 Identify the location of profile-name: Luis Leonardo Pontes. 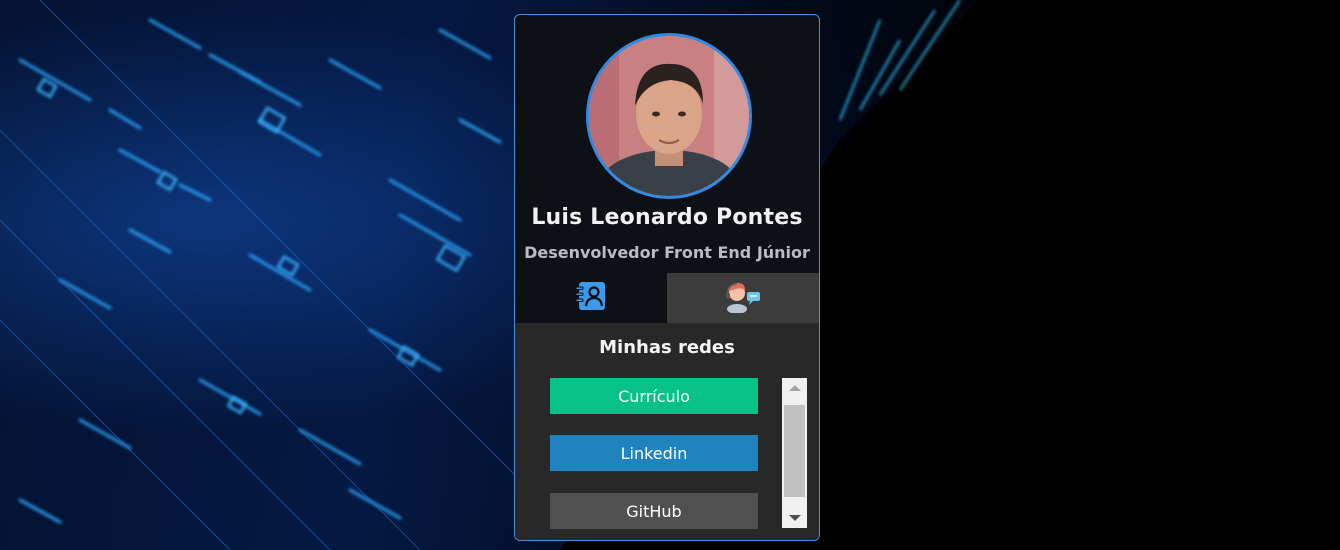
(667, 217).